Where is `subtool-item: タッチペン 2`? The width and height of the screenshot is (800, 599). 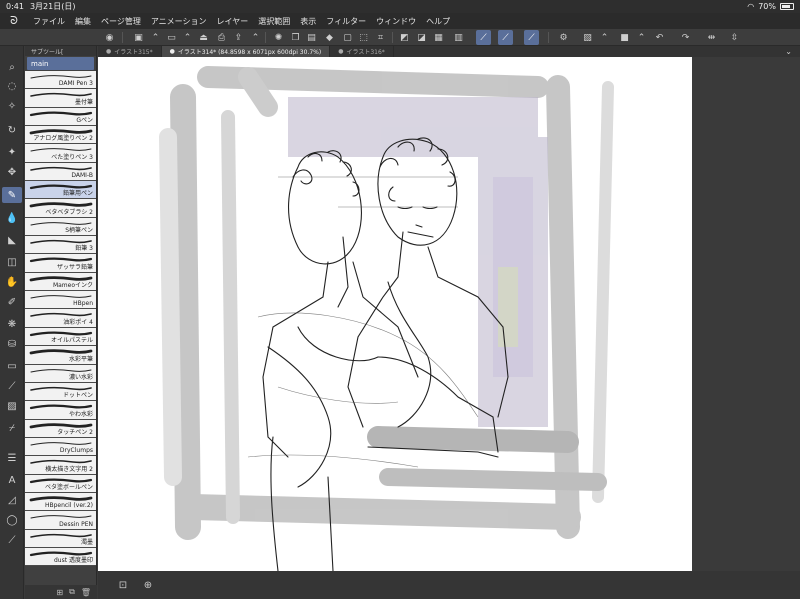 subtool-item: タッチペン 2 is located at coordinates (60, 428).